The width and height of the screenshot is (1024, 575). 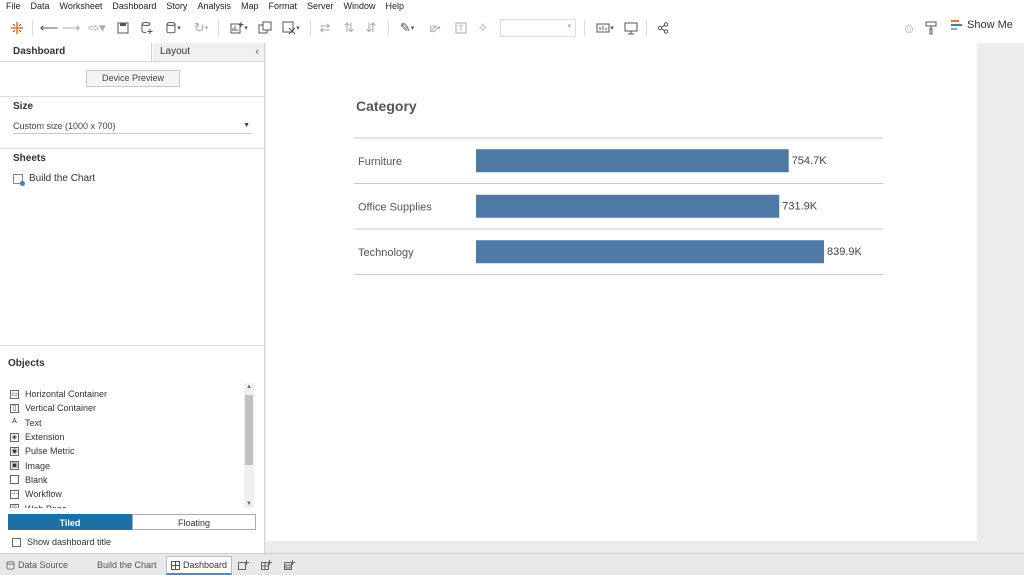 I want to click on scroll-up-icon: ▲, so click(x=249, y=387).